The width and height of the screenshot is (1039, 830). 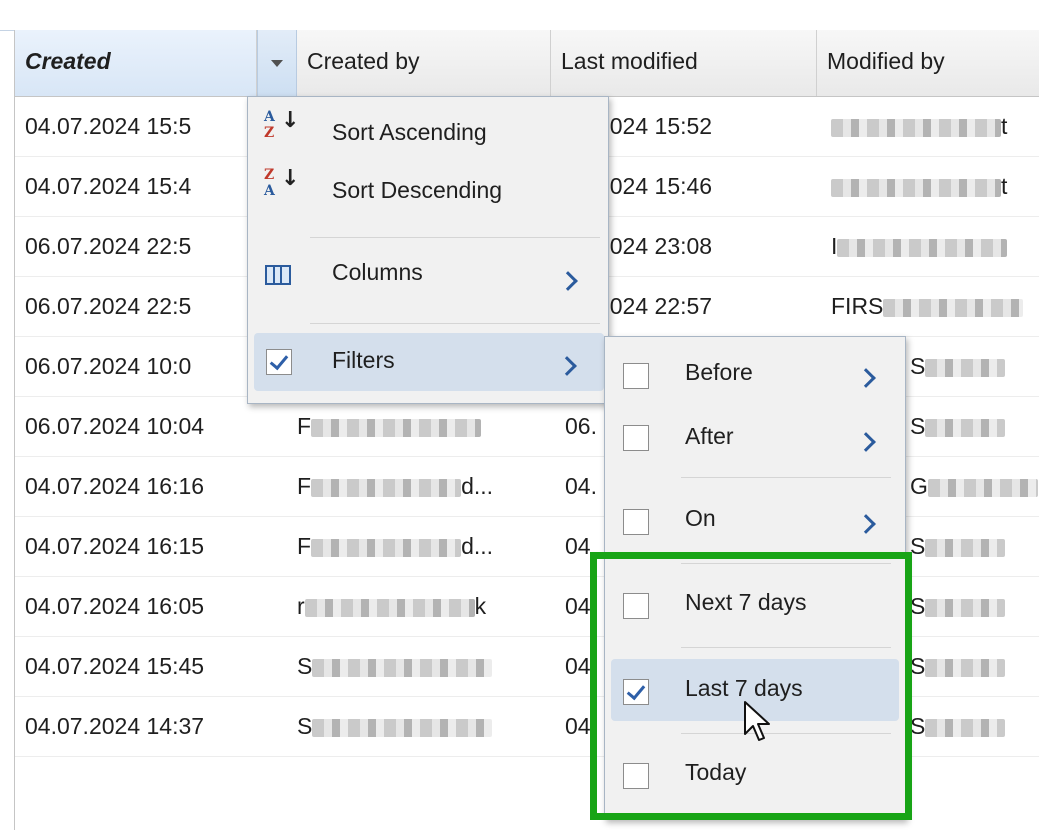 I want to click on column-header-label: Created by, so click(x=363, y=61).